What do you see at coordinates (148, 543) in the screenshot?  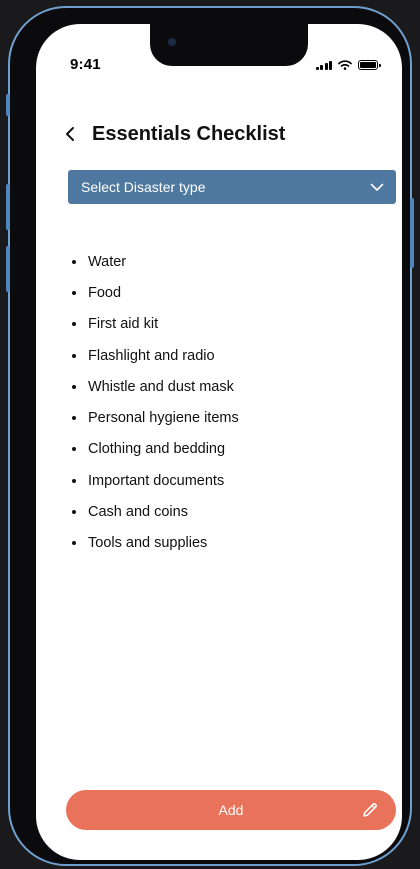 I see `list-item-label: Tools and supplies` at bounding box center [148, 543].